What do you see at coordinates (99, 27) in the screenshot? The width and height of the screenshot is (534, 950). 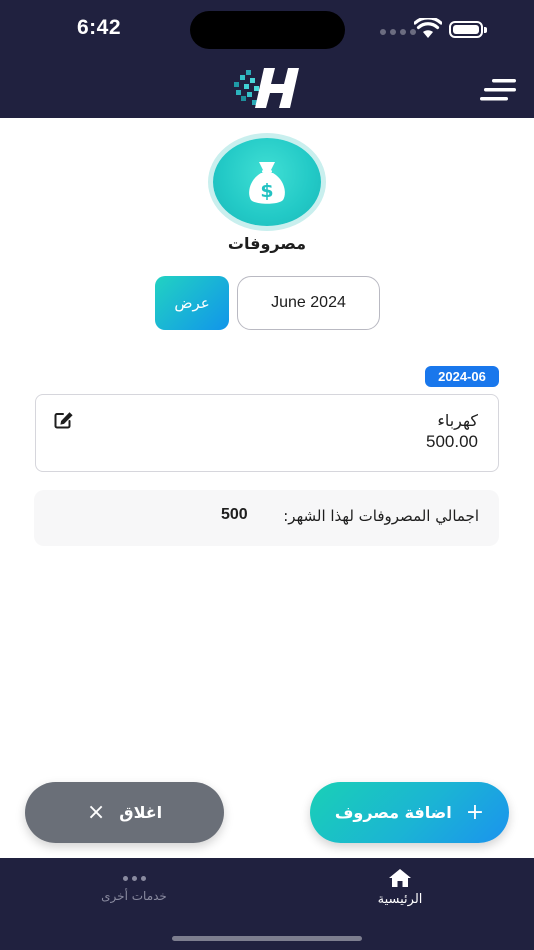 I see `status-time: 6:42` at bounding box center [99, 27].